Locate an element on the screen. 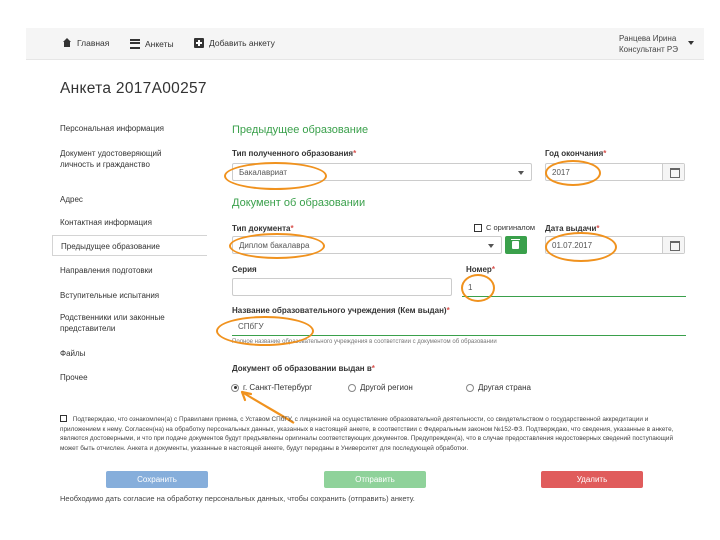 The width and height of the screenshot is (720, 540). sidebar-item-contacts: Контактная информация is located at coordinates (129, 222).